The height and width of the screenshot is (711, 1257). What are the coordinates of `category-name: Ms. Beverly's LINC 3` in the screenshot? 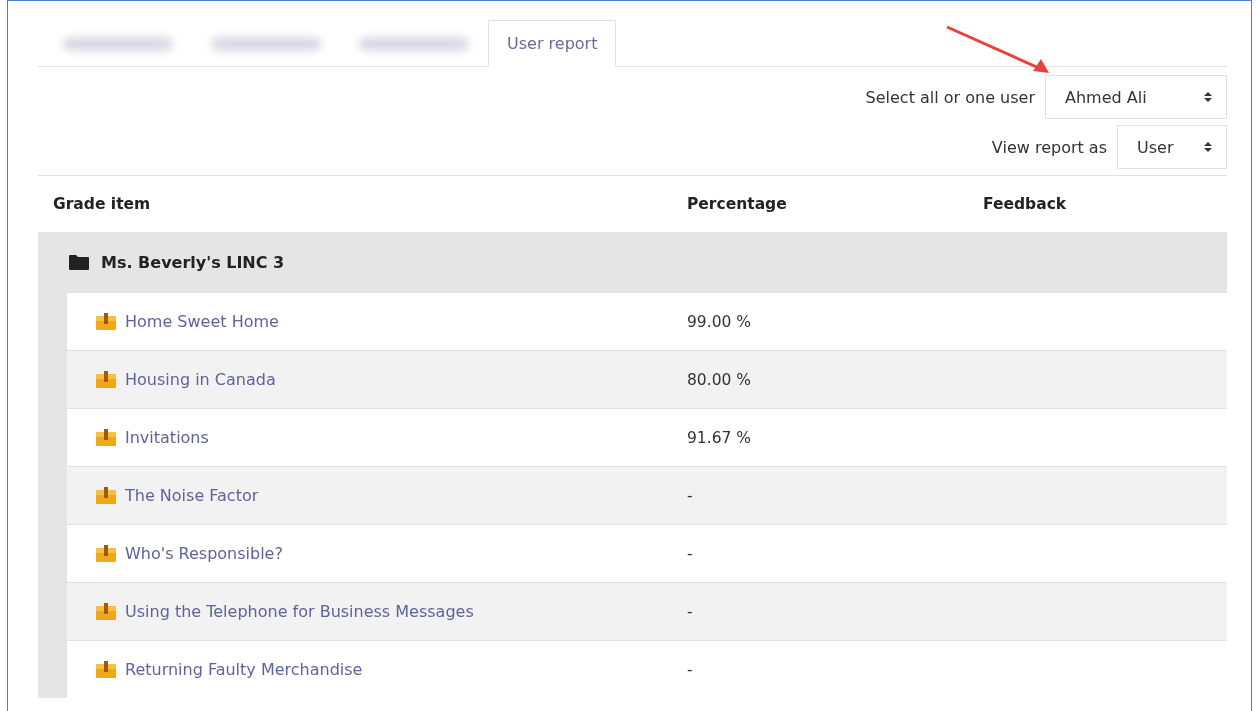 It's located at (193, 262).